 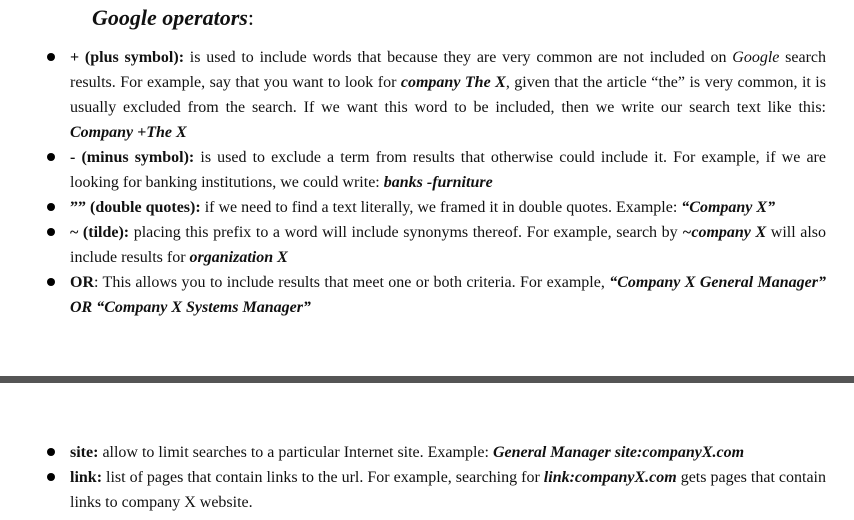 What do you see at coordinates (170, 17) in the screenshot?
I see `section-heading-emphasis: Google operators` at bounding box center [170, 17].